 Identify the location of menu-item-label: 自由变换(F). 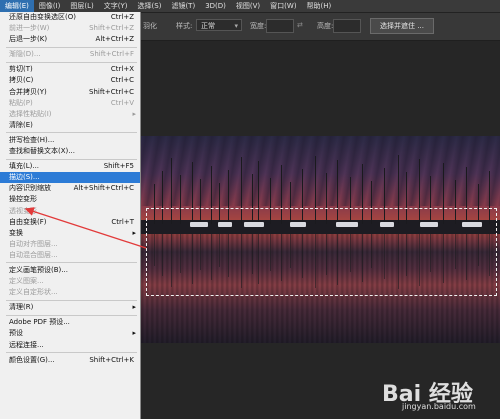
(28, 221).